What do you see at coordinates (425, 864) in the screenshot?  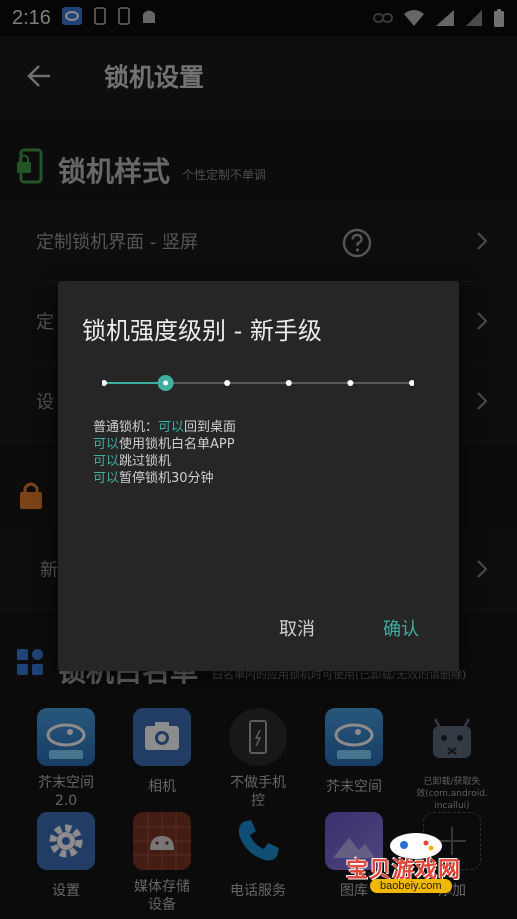 I see `watermark: 宝贝游戏网 baobeiy.com` at bounding box center [425, 864].